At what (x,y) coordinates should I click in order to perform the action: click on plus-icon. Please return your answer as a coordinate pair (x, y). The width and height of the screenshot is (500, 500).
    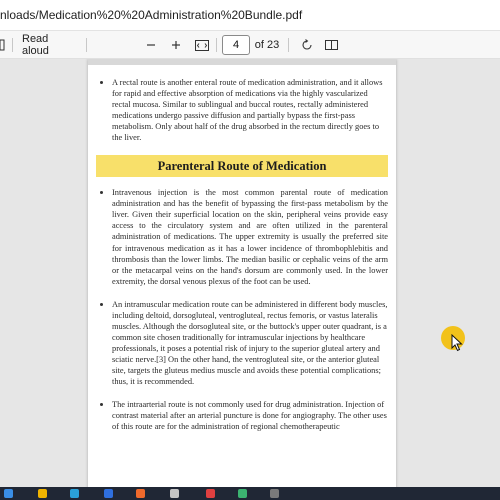
    Looking at the image, I should click on (176, 45).